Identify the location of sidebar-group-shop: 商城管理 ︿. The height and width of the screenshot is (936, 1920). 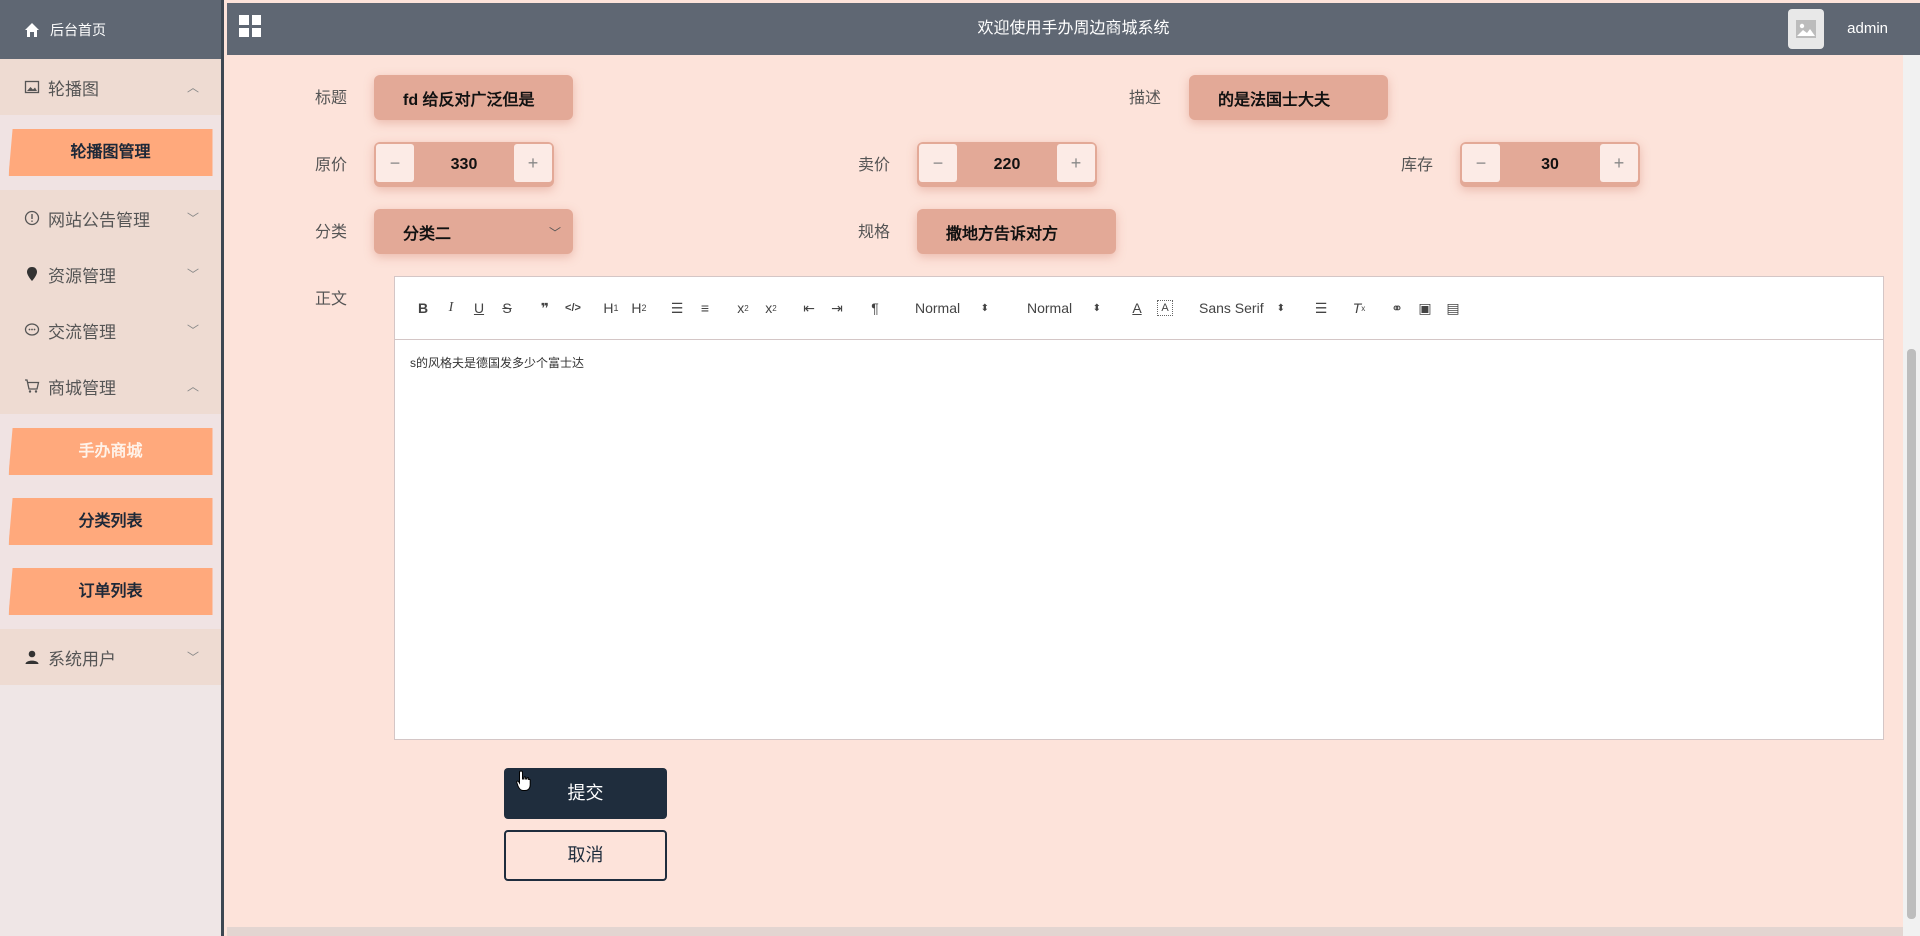
(110, 386).